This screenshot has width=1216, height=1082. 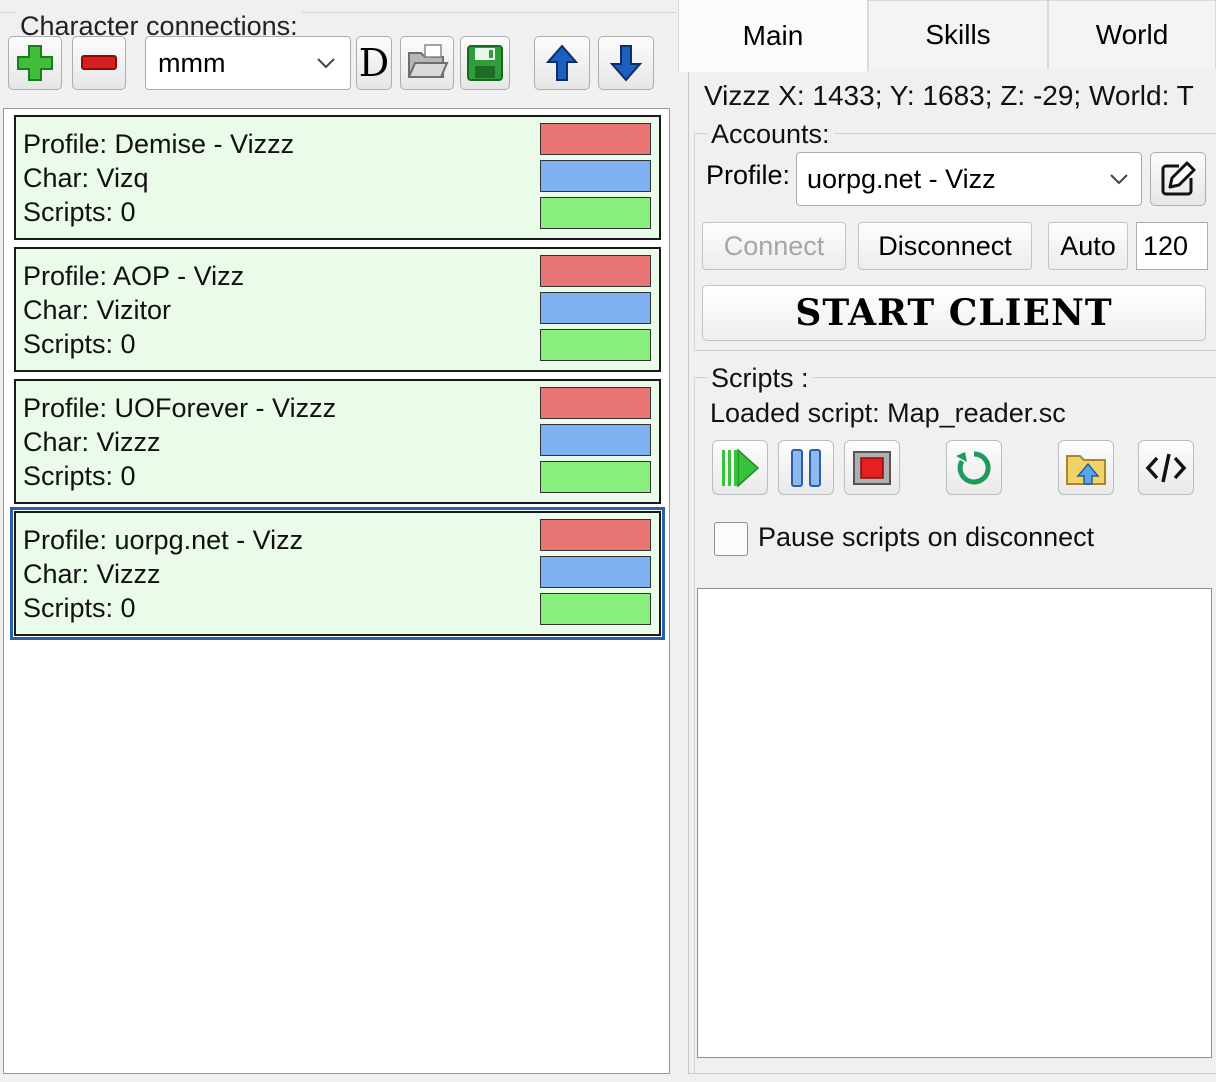 I want to click on script-editor-button, so click(x=1166, y=467).